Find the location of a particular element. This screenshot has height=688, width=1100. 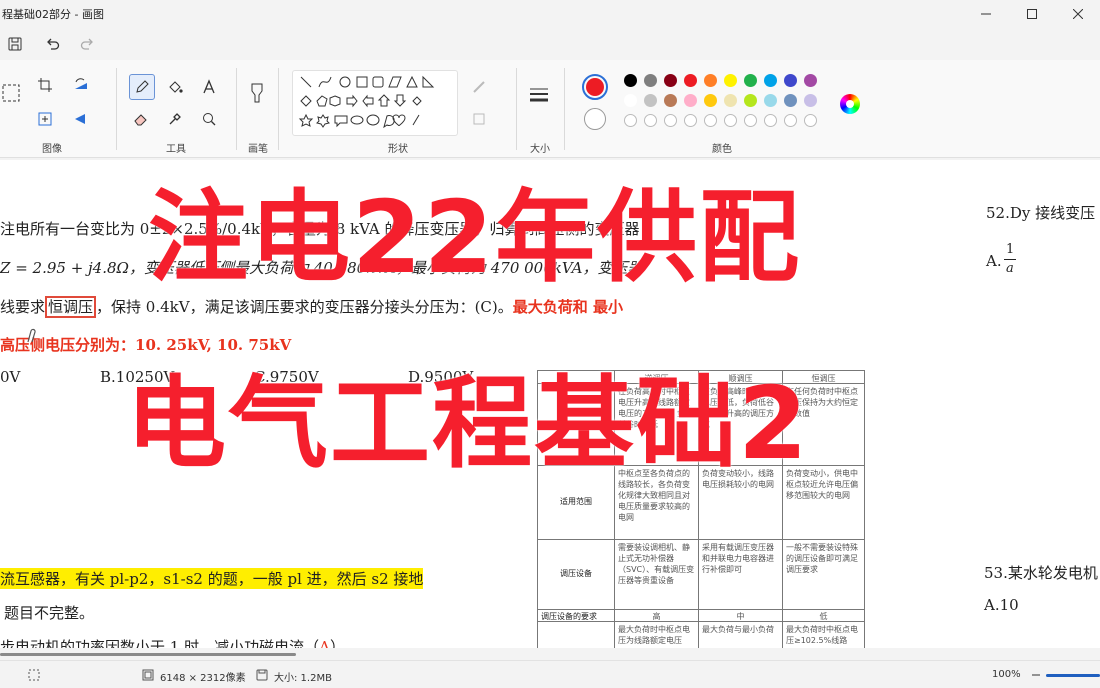

table-cell: 最大负荷时中枢点电压为线路额定电压 is located at coordinates (656, 635).